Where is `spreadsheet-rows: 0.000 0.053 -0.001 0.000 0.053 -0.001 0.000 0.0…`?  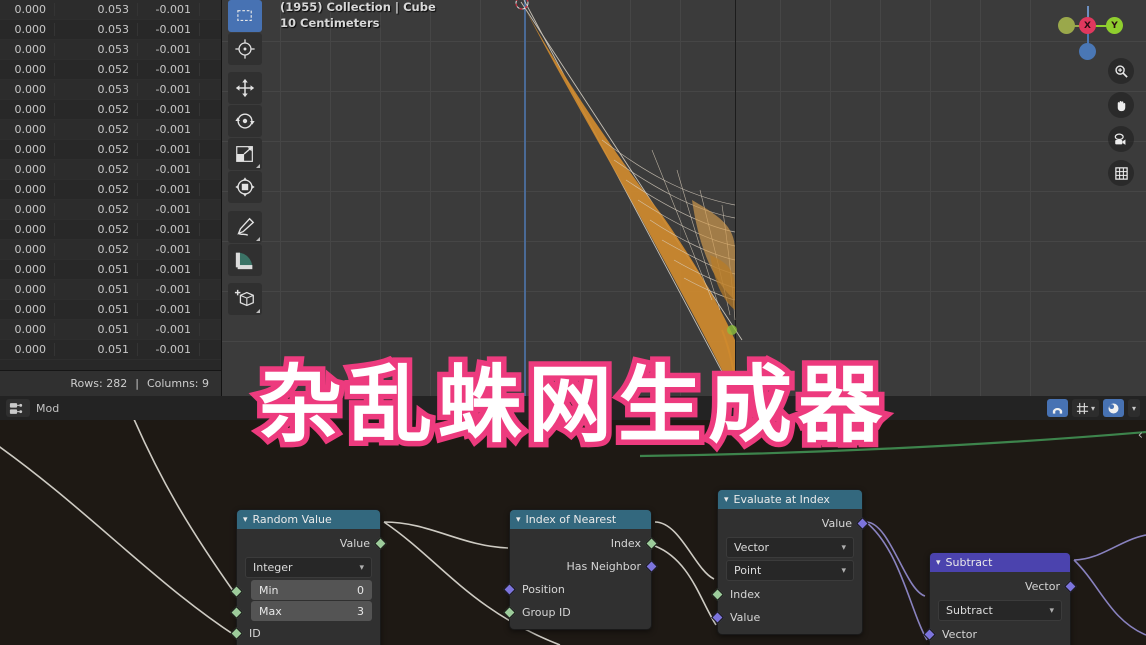
spreadsheet-rows: 0.000 0.053 -0.001 0.000 0.053 -0.001 0.000 0.0… is located at coordinates (110, 185).